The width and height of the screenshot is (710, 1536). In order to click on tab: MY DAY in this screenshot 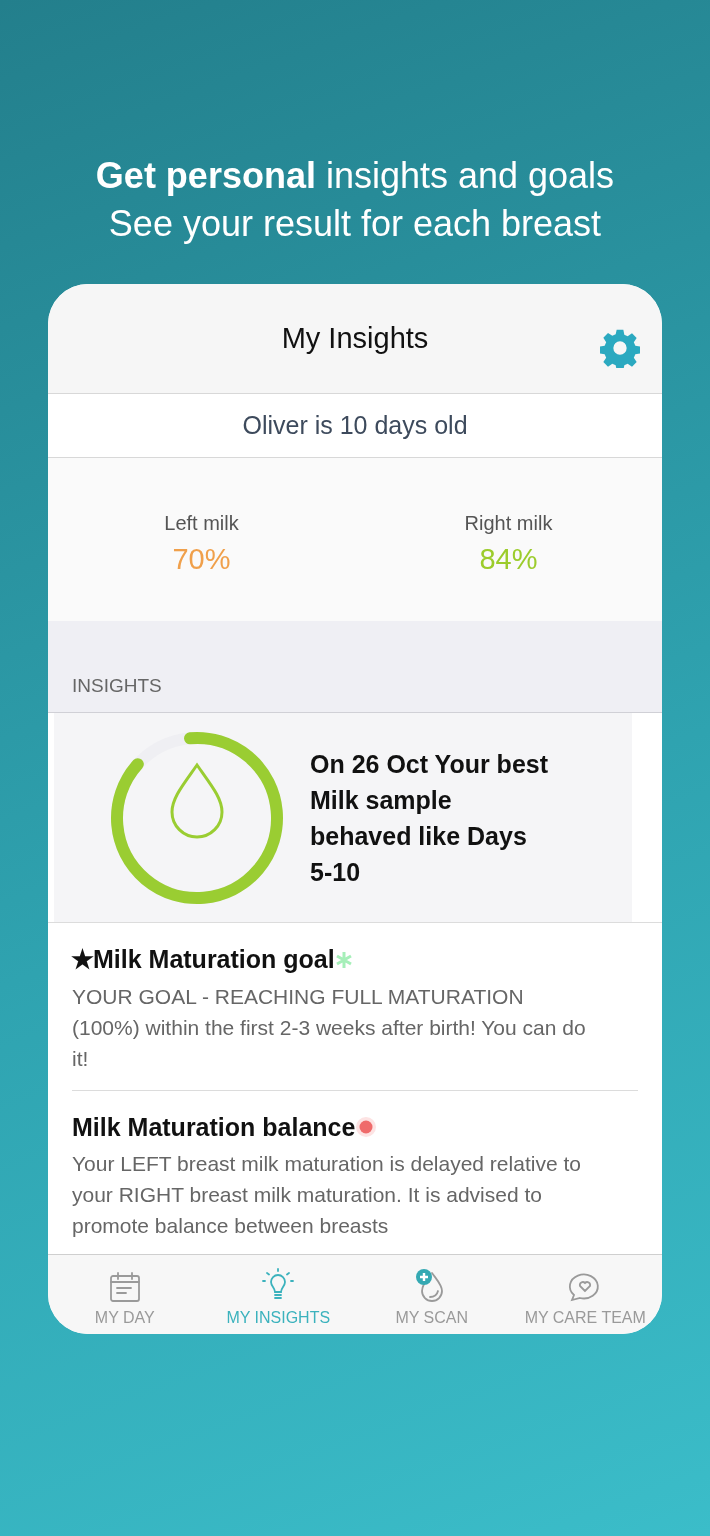, I will do `click(125, 1294)`.